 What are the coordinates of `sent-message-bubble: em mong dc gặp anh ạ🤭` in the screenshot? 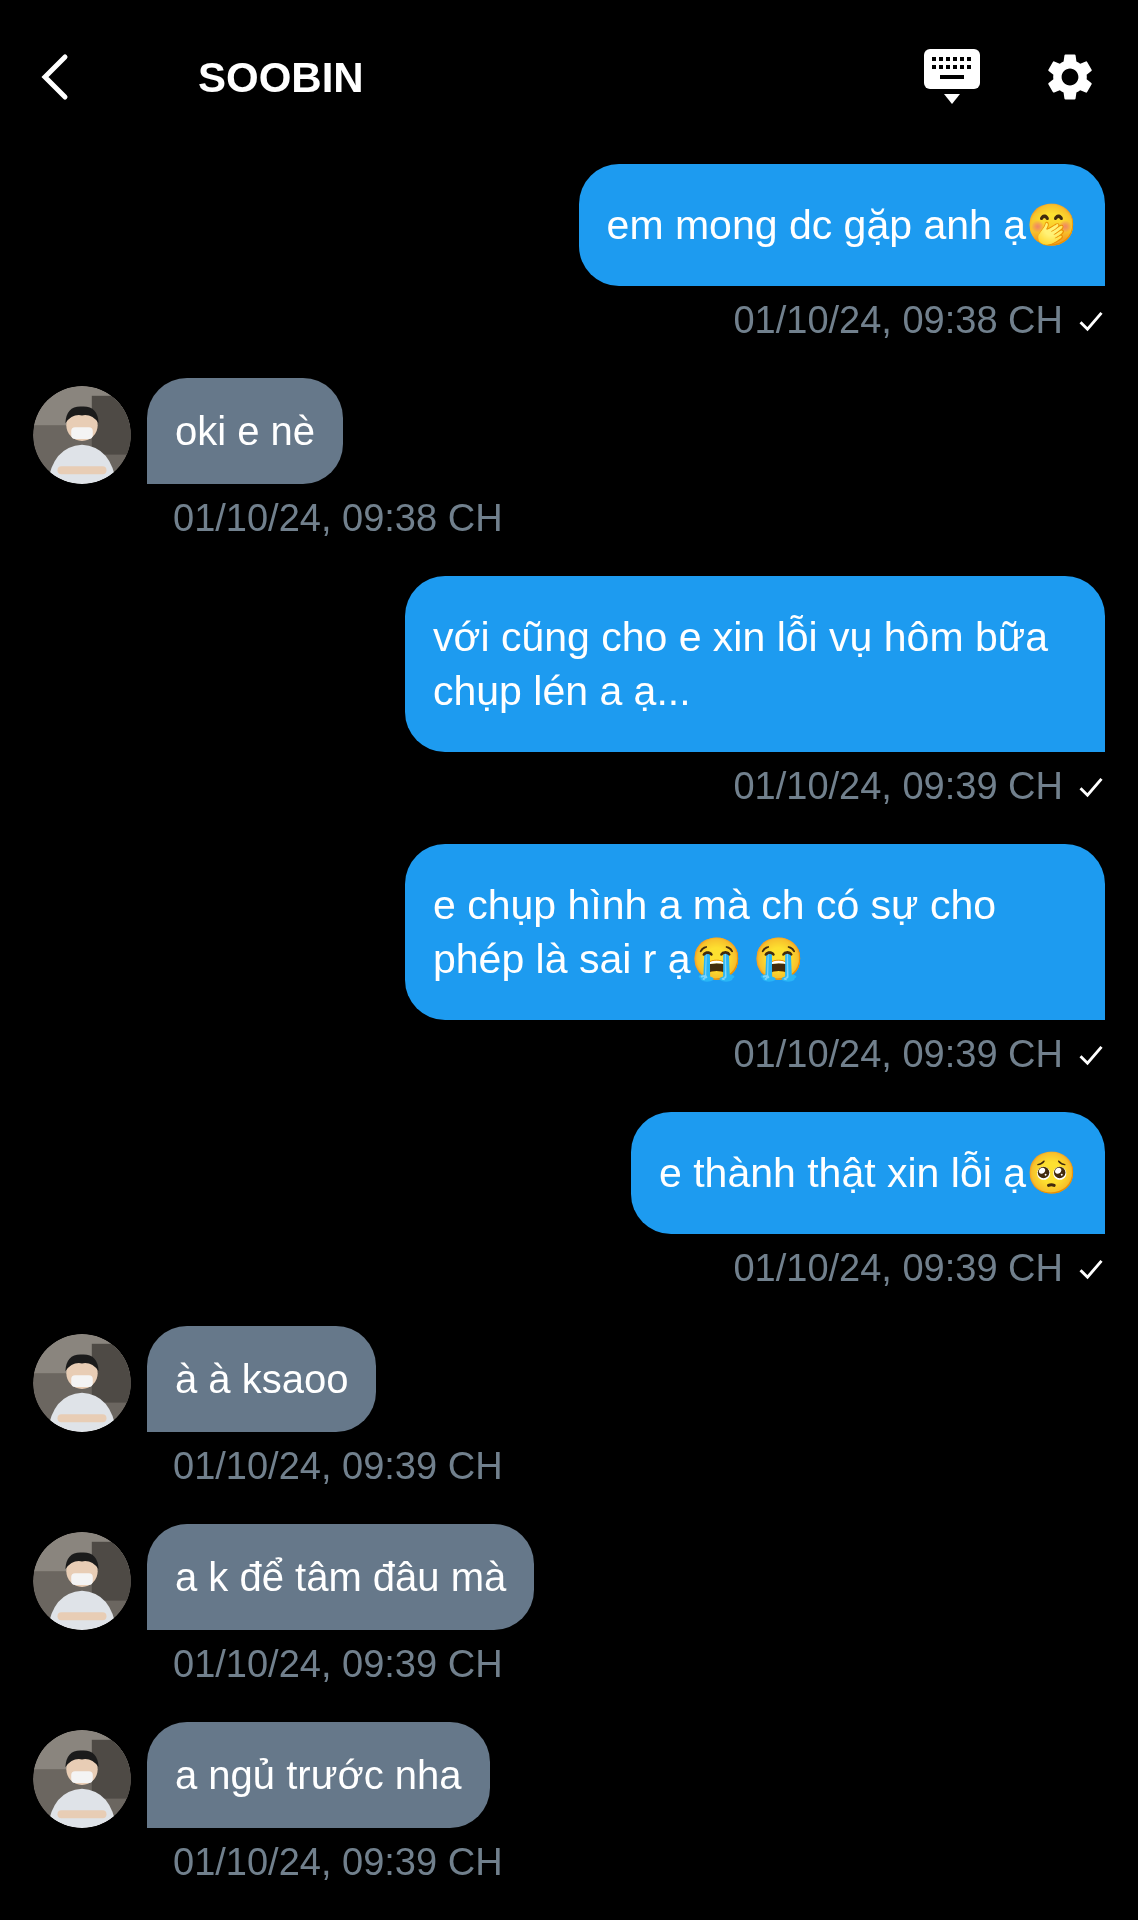 It's located at (841, 225).